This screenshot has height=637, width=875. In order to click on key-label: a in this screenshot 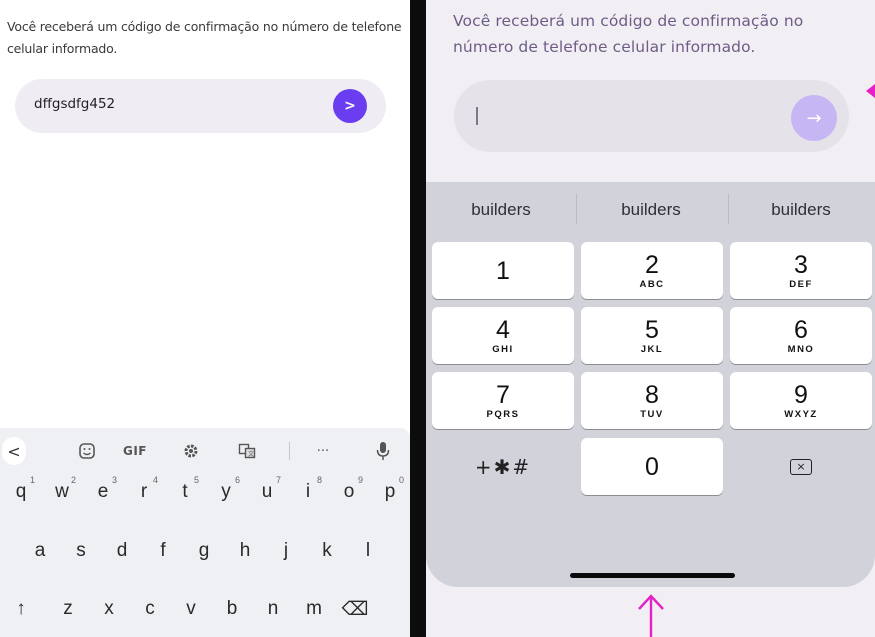, I will do `click(40, 550)`.